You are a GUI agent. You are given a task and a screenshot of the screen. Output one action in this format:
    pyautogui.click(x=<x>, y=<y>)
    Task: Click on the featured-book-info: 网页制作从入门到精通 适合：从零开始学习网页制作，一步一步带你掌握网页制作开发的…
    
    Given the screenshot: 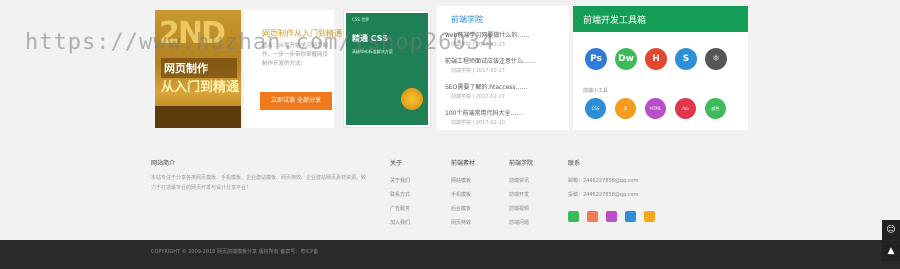 What is the action you would take?
    pyautogui.click(x=293, y=69)
    